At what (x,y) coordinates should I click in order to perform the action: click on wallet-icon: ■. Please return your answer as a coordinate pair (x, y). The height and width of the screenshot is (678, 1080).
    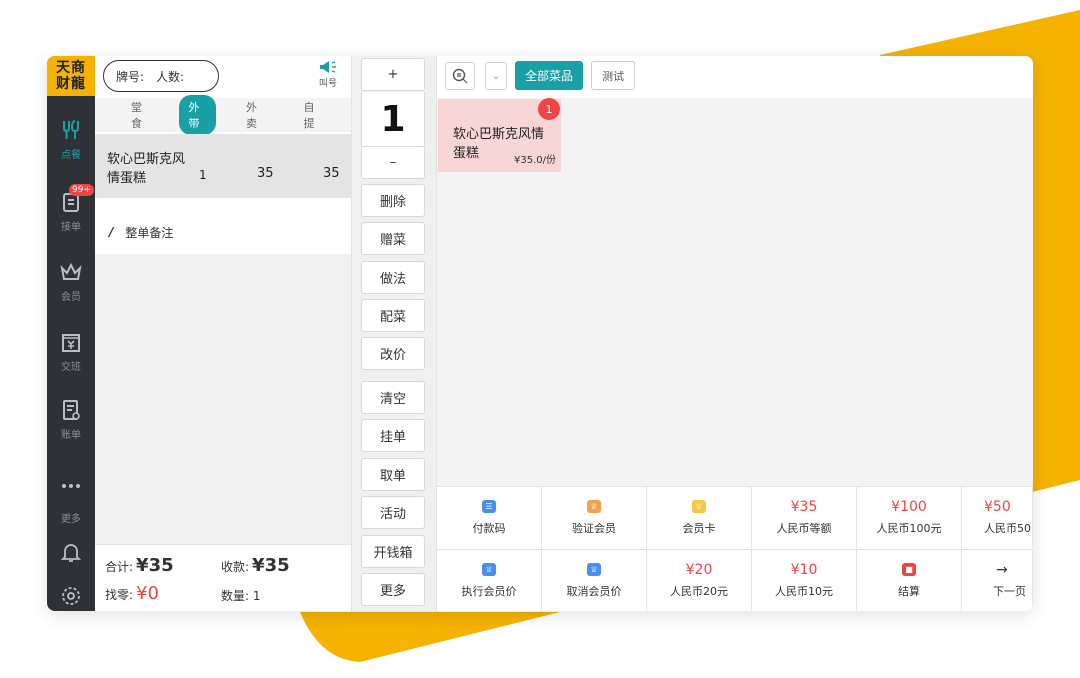
    Looking at the image, I should click on (909, 569).